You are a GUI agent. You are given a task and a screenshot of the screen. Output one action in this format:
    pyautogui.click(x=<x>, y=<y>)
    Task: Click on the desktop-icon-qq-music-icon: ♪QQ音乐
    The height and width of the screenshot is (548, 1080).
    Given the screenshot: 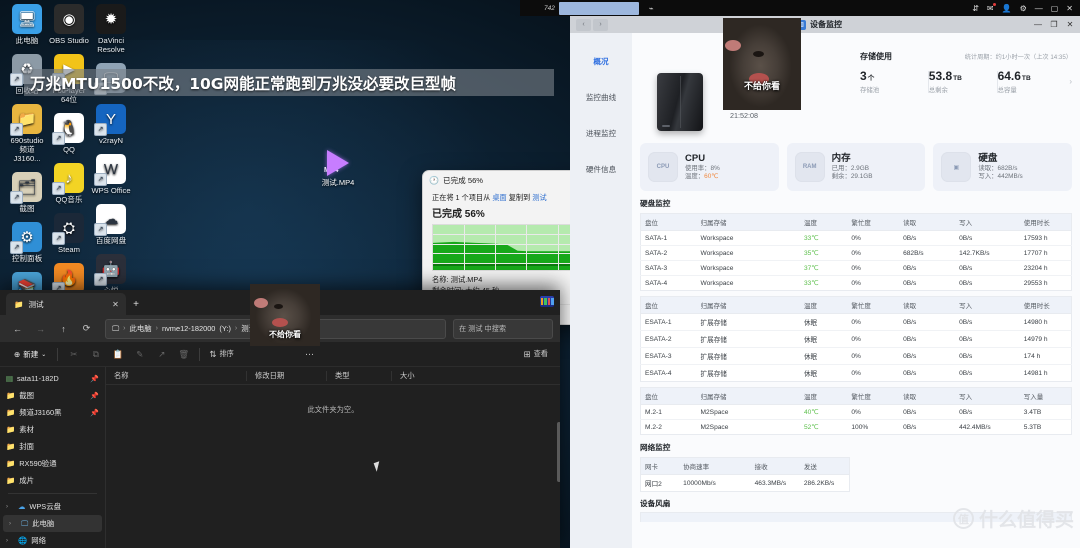 What is the action you would take?
    pyautogui.click(x=69, y=183)
    